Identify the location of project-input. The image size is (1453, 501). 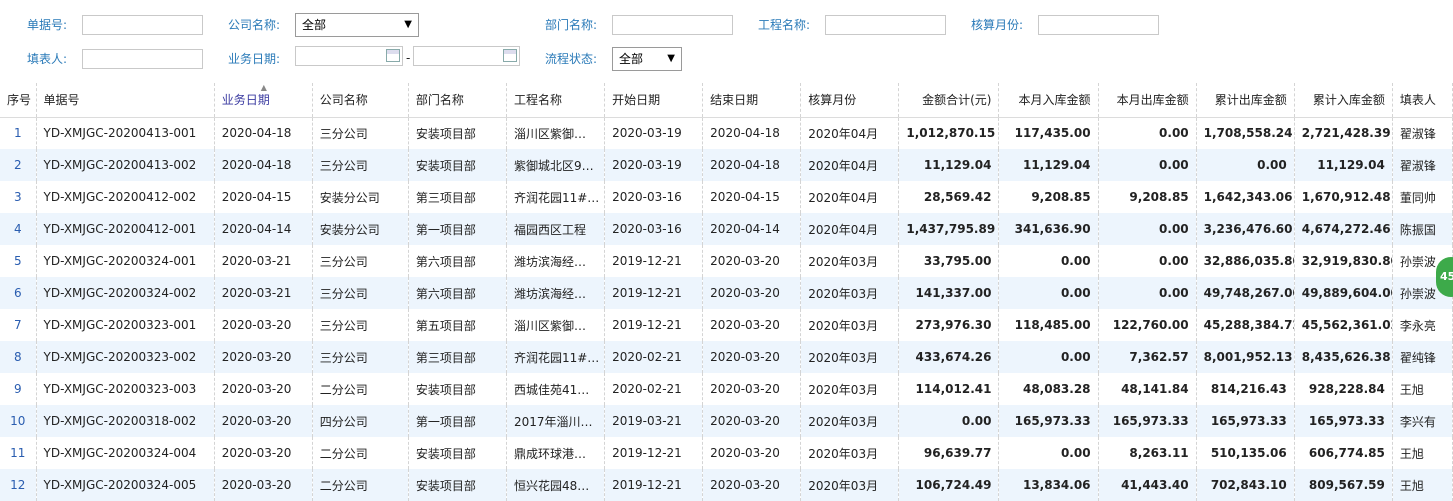
(885, 25).